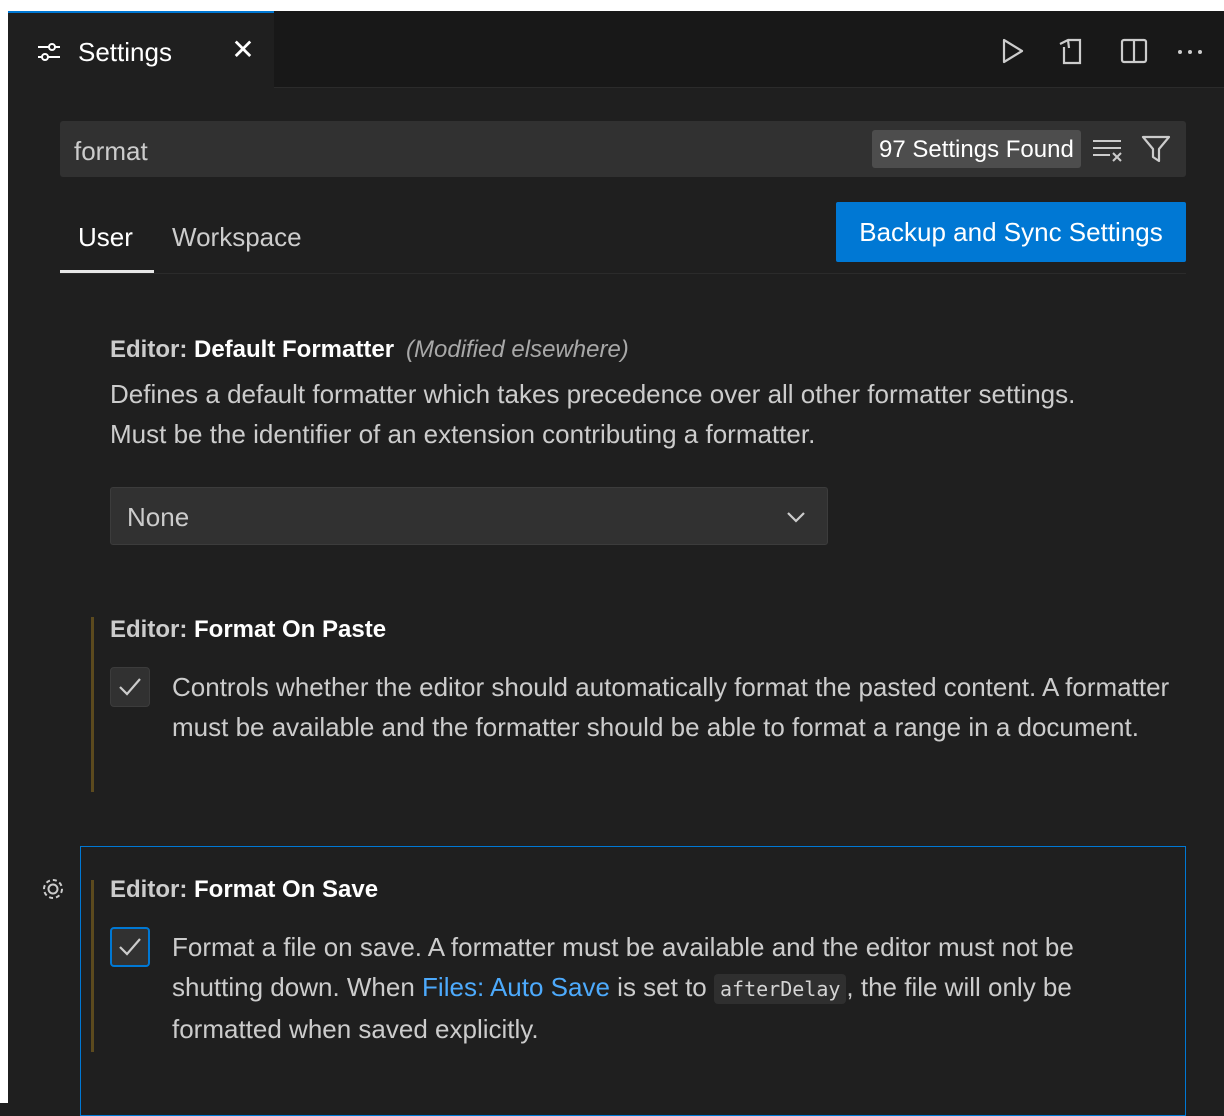  What do you see at coordinates (286, 889) in the screenshot?
I see `setting-name: Format On Save` at bounding box center [286, 889].